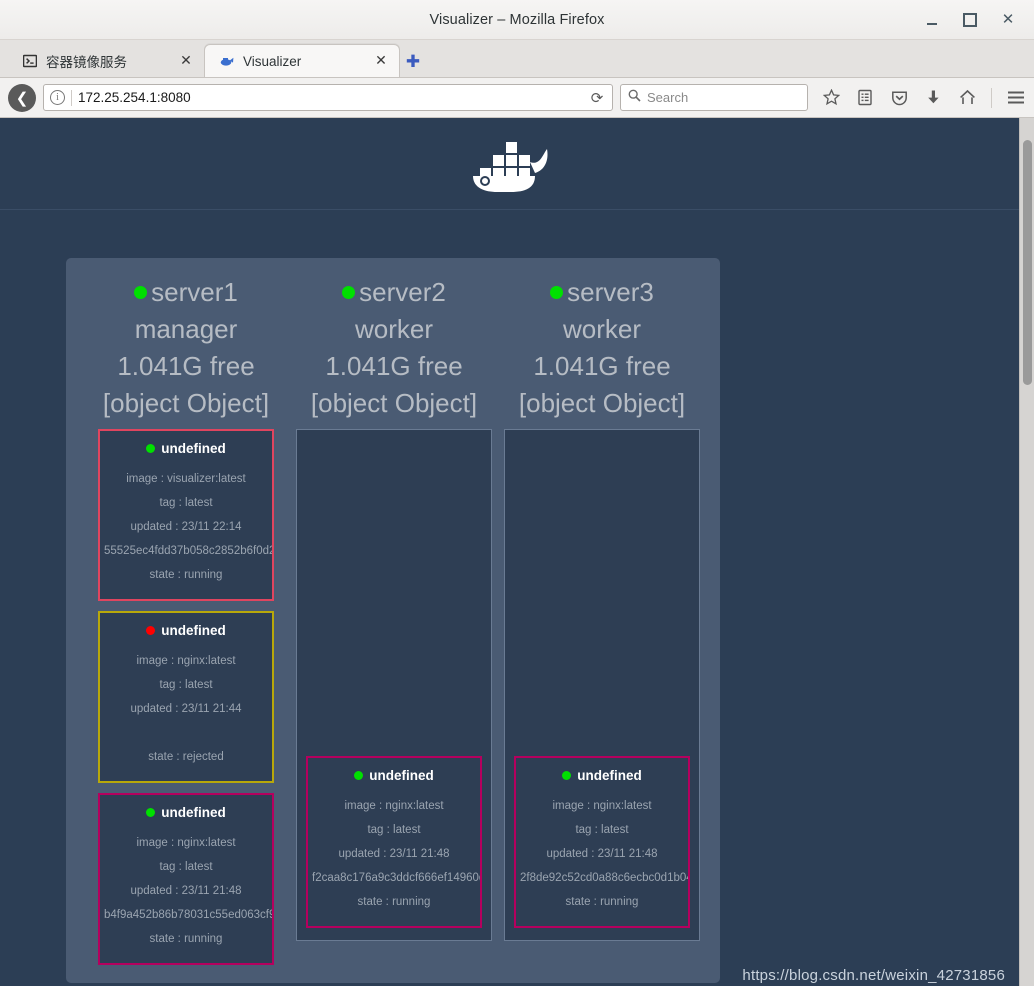 Image resolution: width=1034 pixels, height=986 pixels. Describe the element at coordinates (186, 527) in the screenshot. I see `task-updated: updated : 23/11 22:14` at that location.